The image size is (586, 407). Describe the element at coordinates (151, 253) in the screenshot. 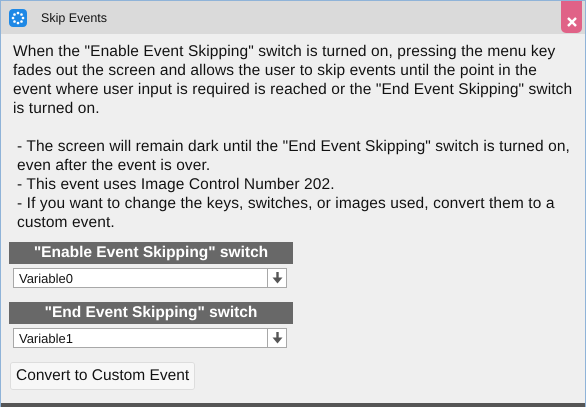

I see `section-header: "Enable Event Skipping" switch` at that location.